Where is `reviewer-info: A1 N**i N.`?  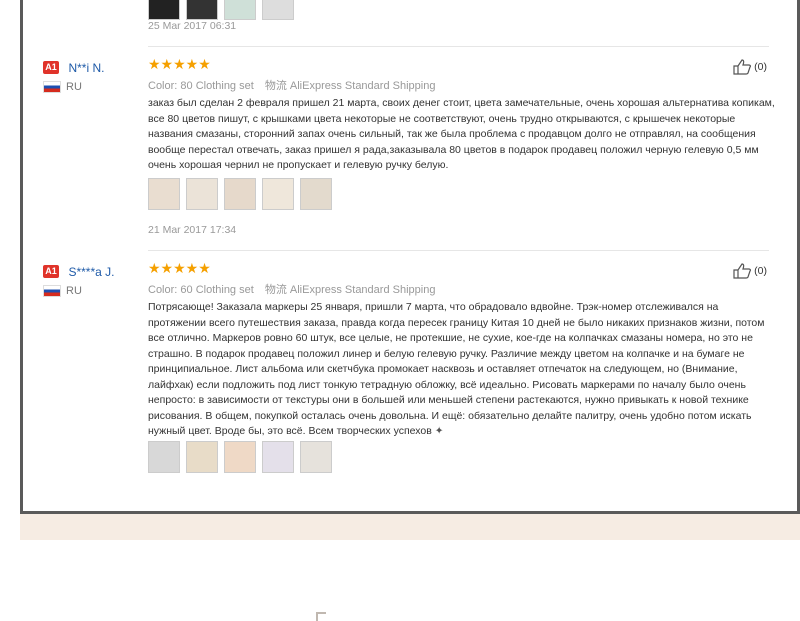
reviewer-info: A1 N**i N. is located at coordinates (73, 68).